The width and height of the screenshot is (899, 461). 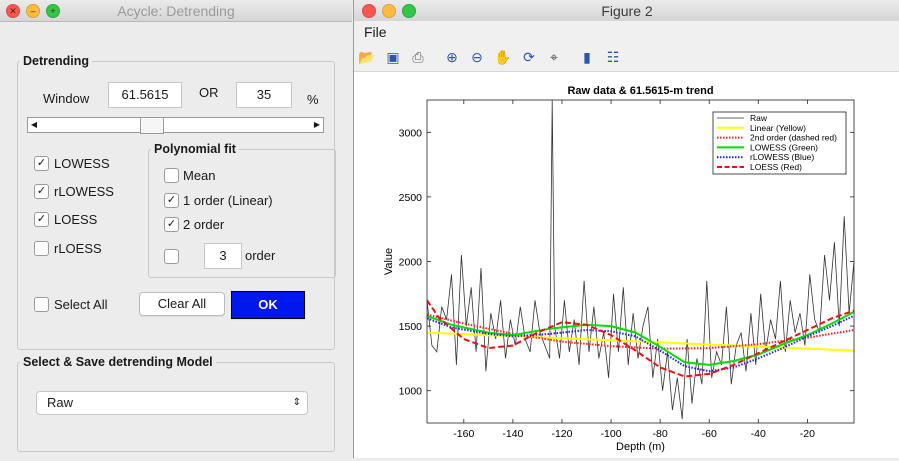 I want to click on percent-unit-label: %, so click(x=313, y=99).